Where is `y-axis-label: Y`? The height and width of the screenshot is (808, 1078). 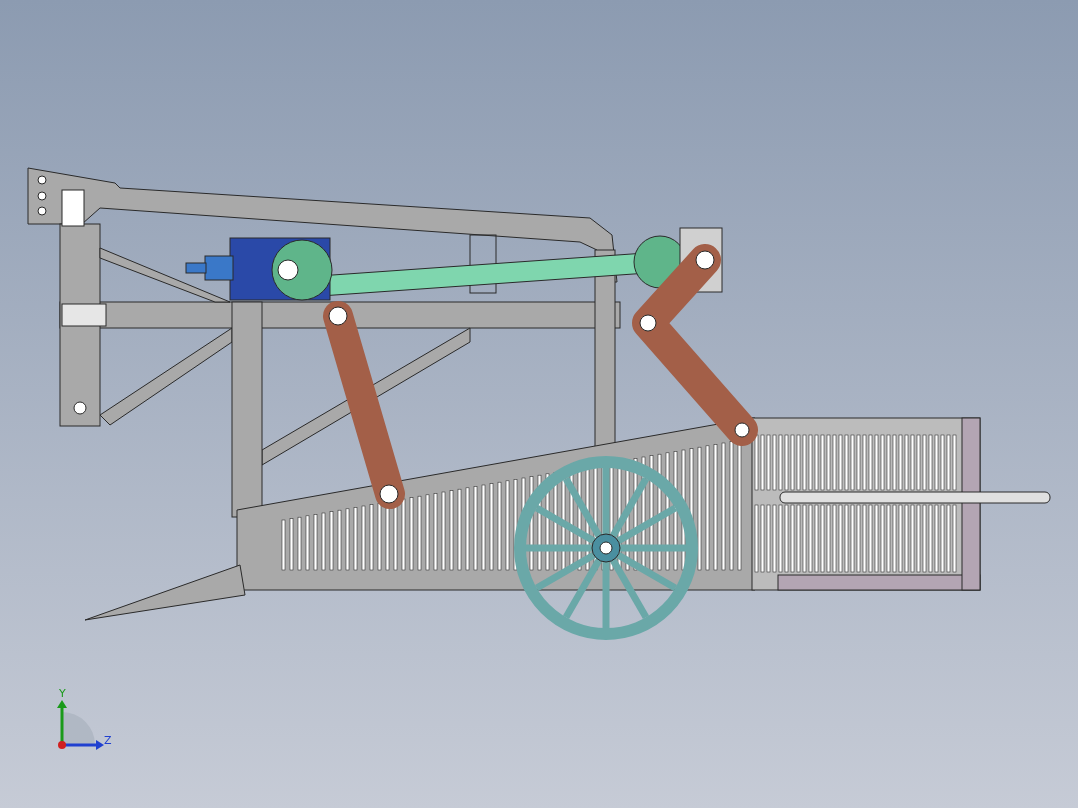 y-axis-label: Y is located at coordinates (62, 693).